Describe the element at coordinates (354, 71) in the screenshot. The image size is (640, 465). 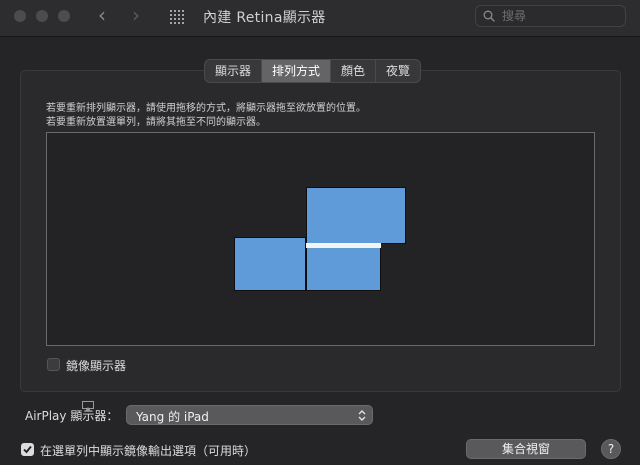
I see `tab-color: 顏色` at that location.